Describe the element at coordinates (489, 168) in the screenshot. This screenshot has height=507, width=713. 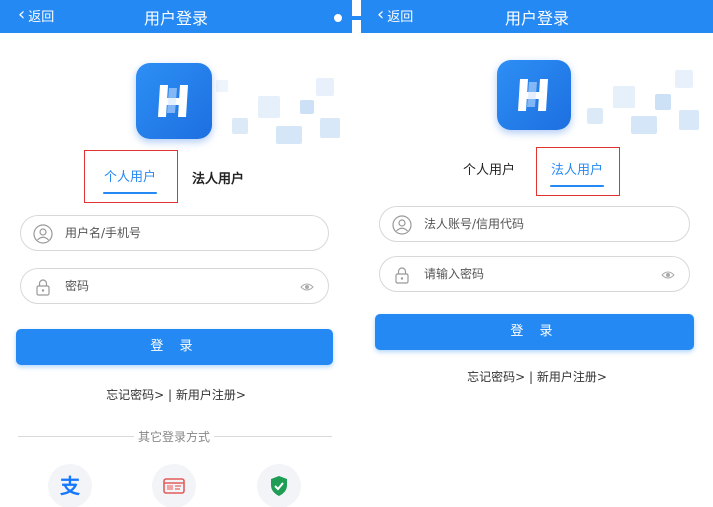
I see `tab-personal-user: 个人用户` at that location.